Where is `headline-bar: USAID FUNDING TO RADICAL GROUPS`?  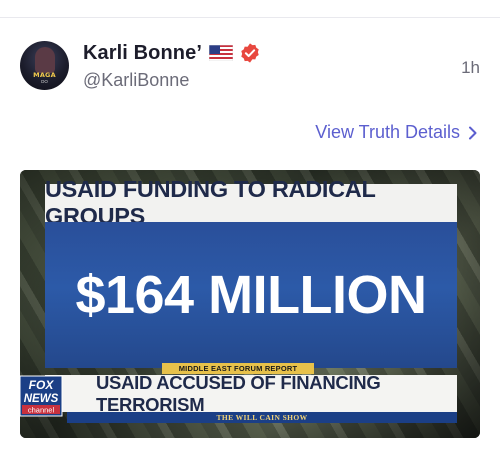
headline-bar: USAID FUNDING TO RADICAL GROUPS is located at coordinates (251, 202).